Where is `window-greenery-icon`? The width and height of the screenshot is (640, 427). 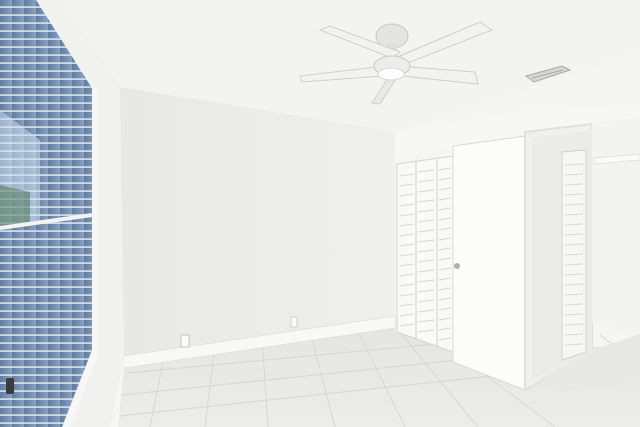
window-greenery-icon is located at coordinates (15, 206).